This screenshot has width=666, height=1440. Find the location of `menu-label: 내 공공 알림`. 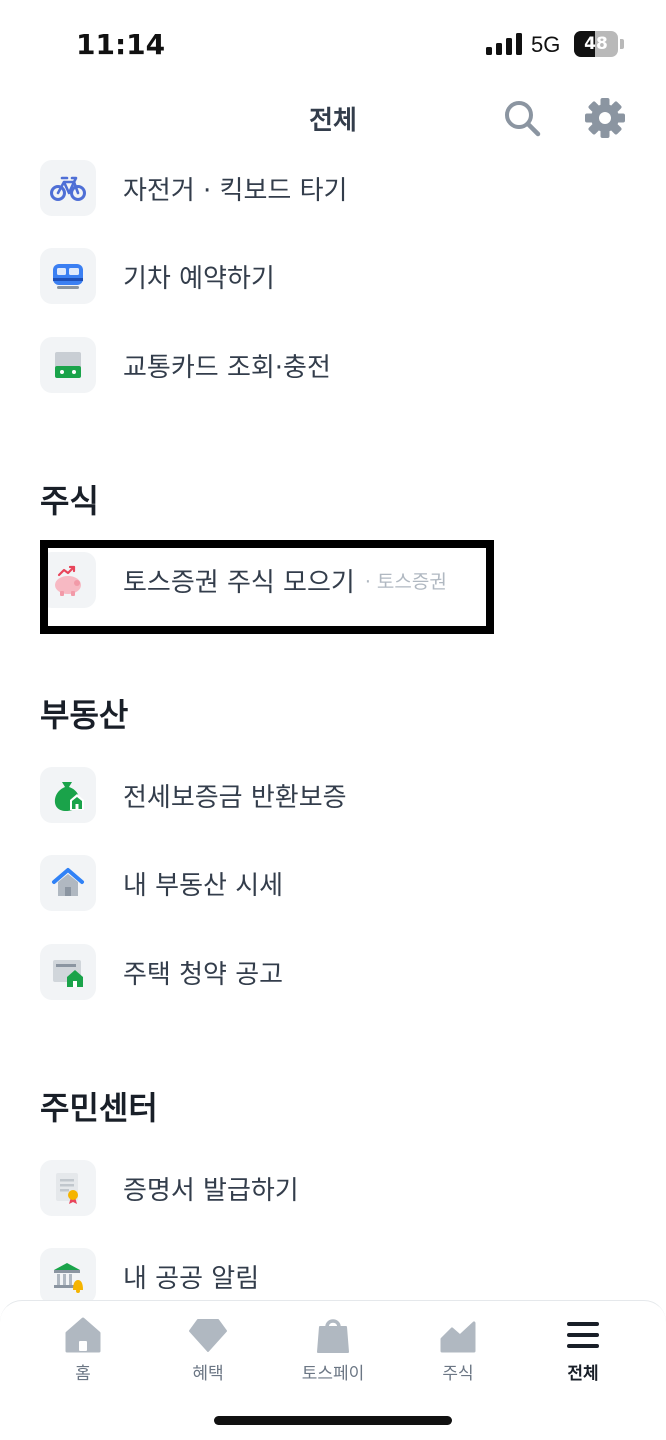

menu-label: 내 공공 알림 is located at coordinates (191, 1278).